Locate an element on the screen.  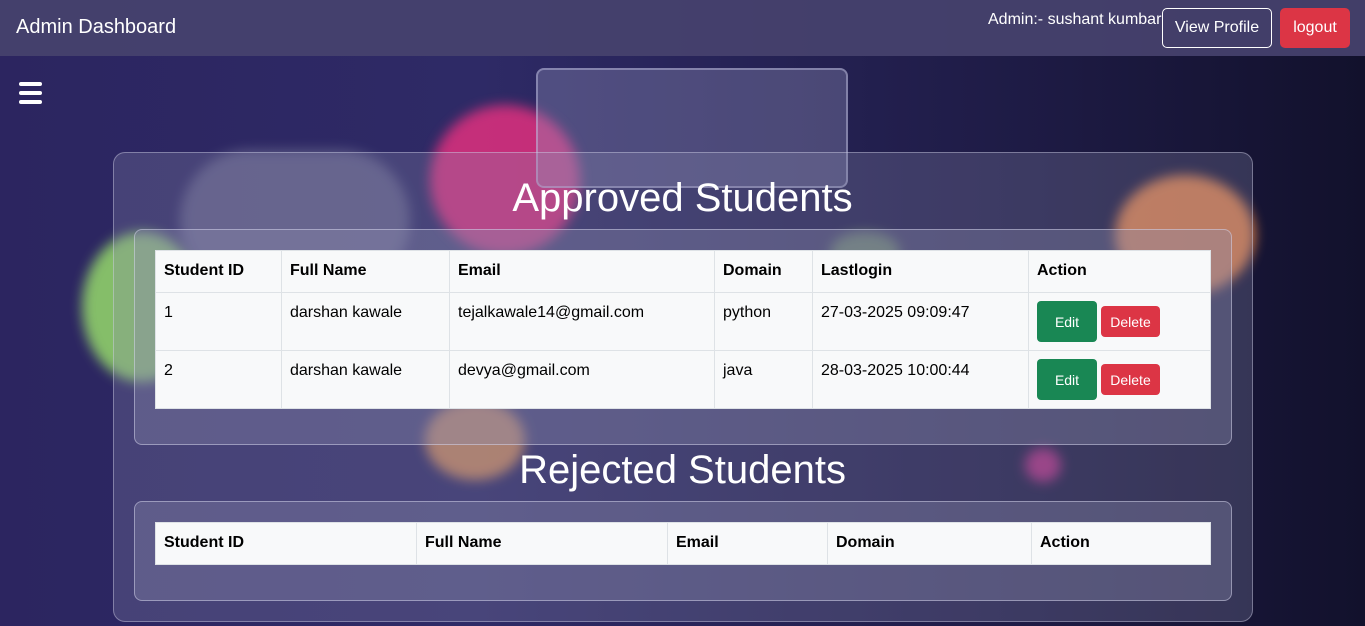
student-id-cell: 1 is located at coordinates (218, 321).